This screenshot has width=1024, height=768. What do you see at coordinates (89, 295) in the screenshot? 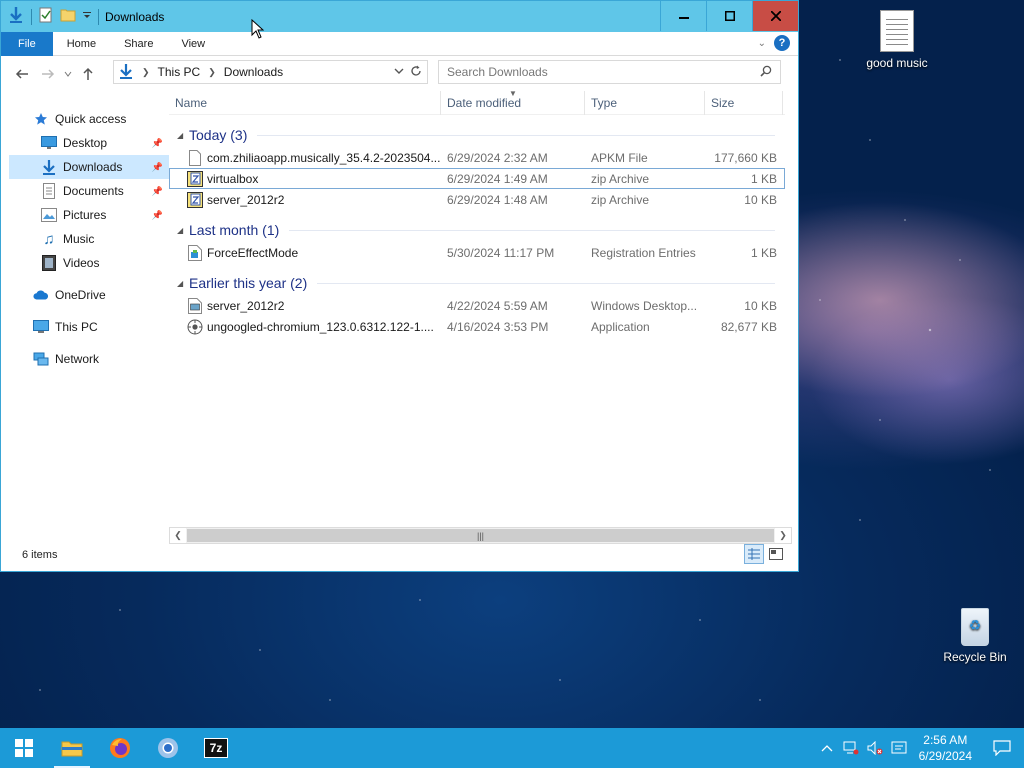
I see `sidebar-item-onedrive: OneDrive` at bounding box center [89, 295].